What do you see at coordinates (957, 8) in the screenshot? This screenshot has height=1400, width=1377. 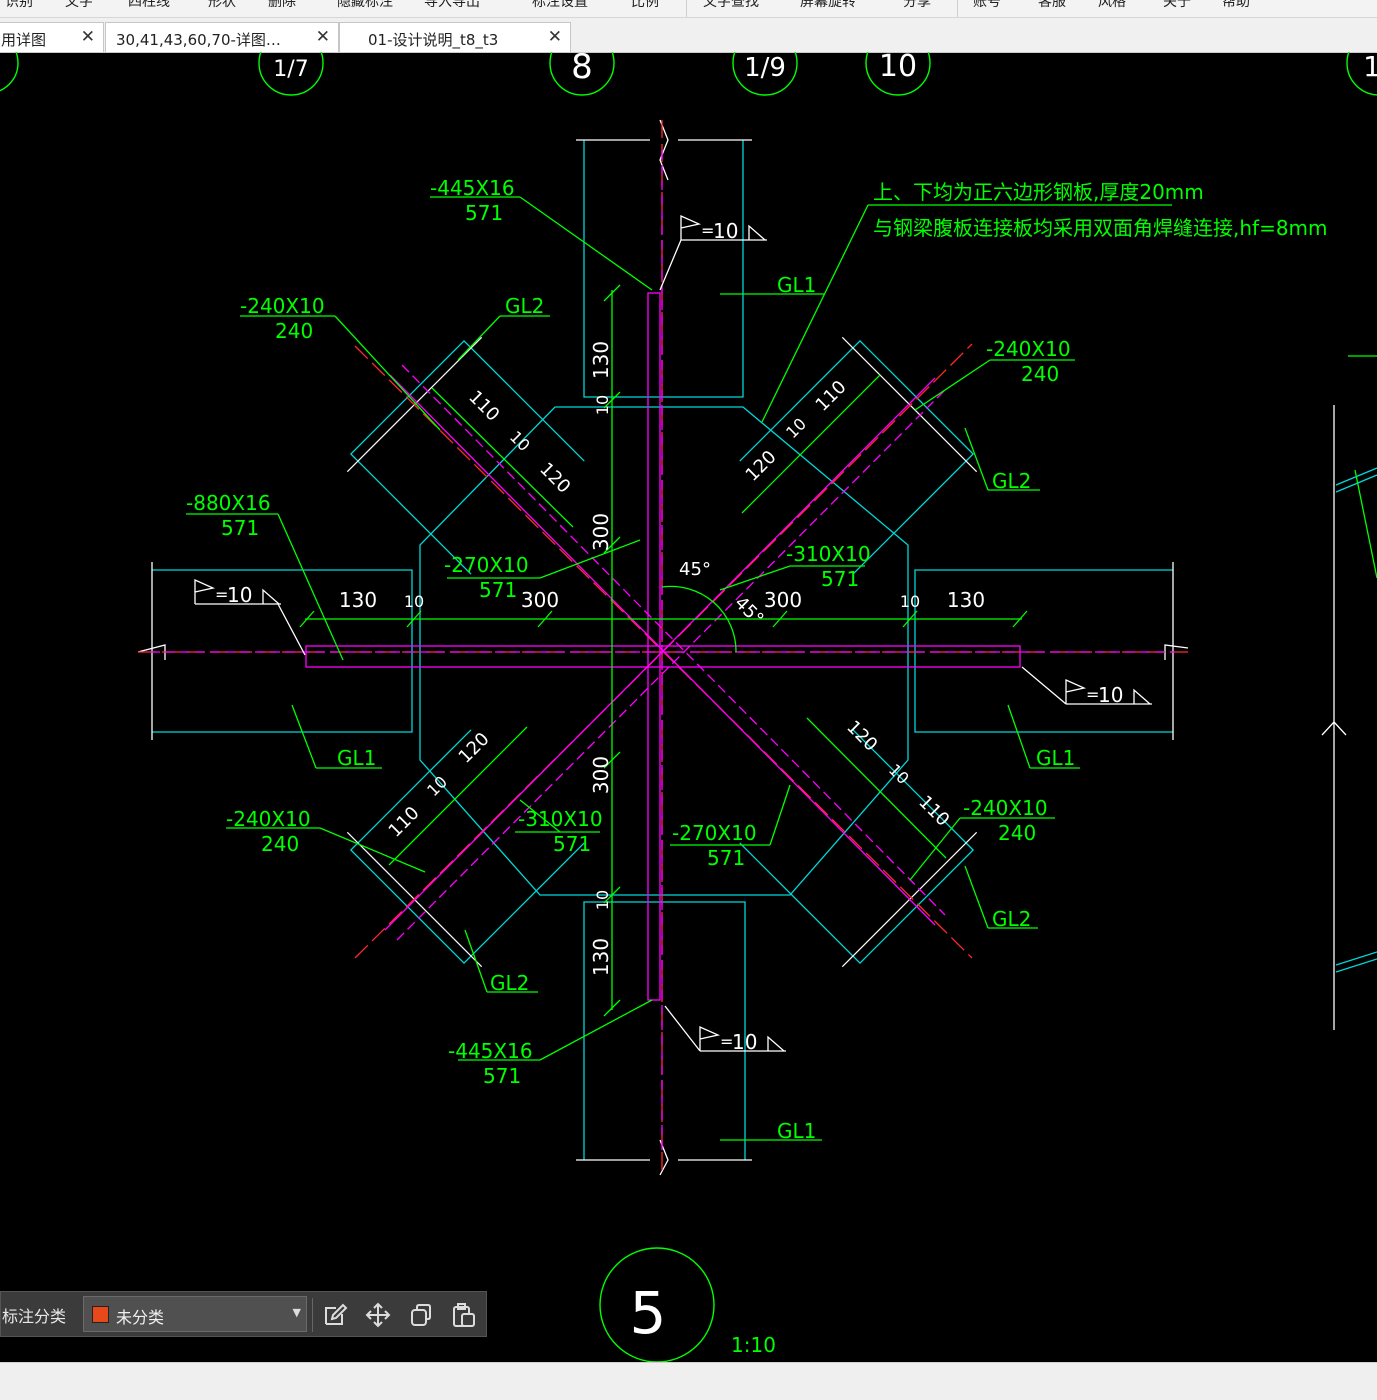 I see `menu-divider` at bounding box center [957, 8].